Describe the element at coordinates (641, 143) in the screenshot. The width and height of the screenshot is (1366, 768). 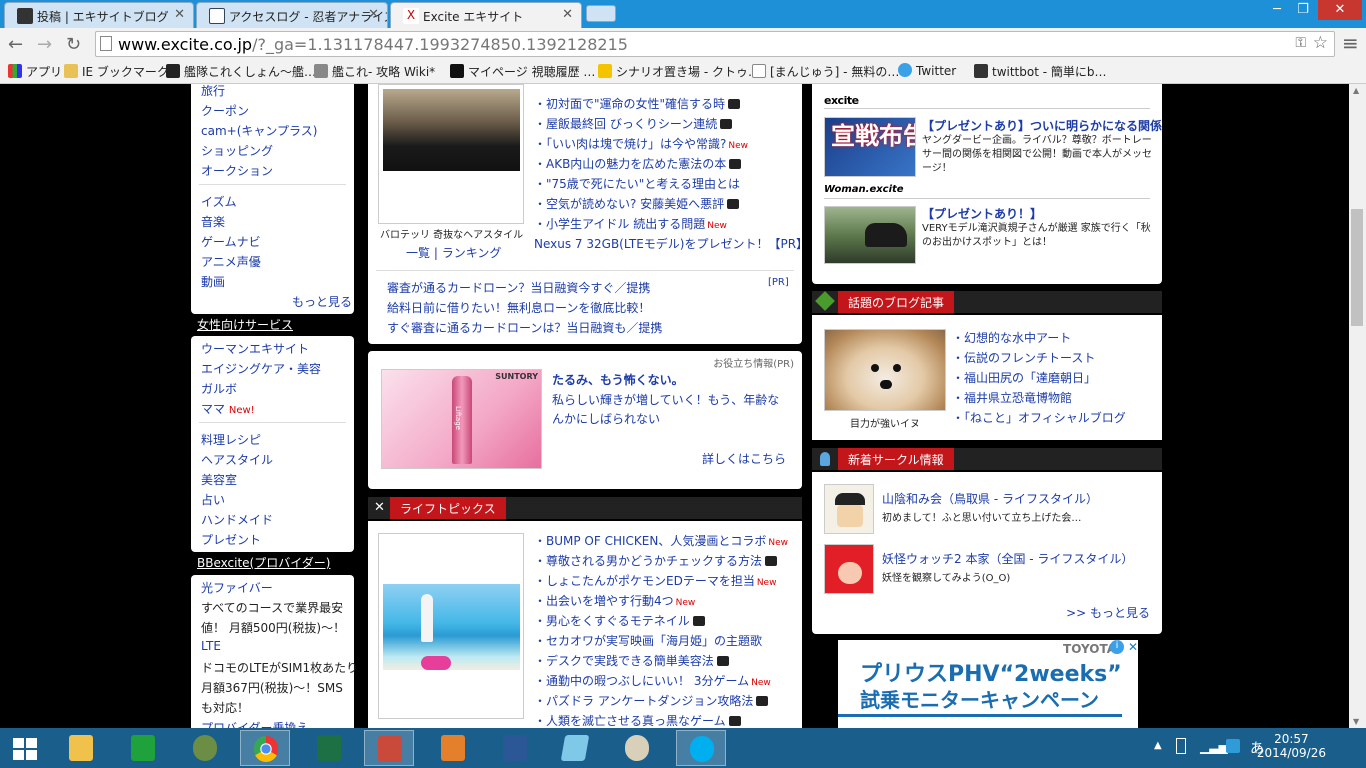
I see `news-headline: ・「いい肉は塊で焼け」は今や常識? New` at that location.